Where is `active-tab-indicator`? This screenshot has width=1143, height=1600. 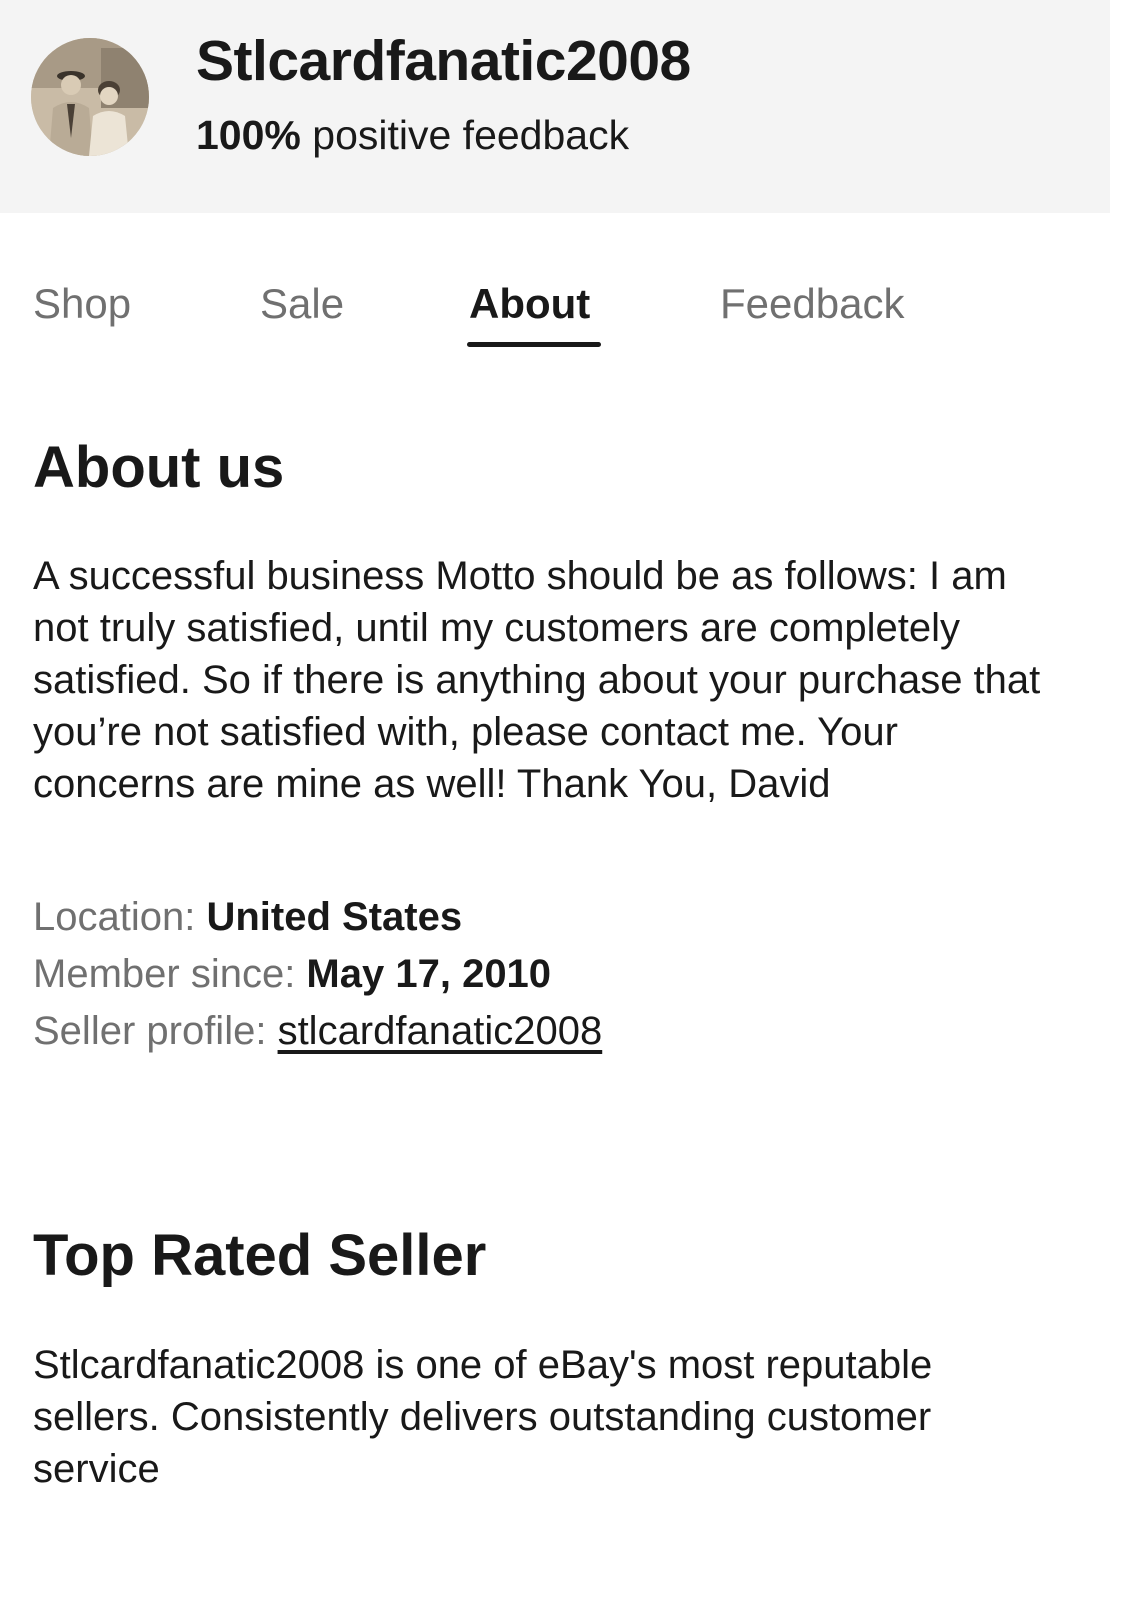
active-tab-indicator is located at coordinates (534, 344).